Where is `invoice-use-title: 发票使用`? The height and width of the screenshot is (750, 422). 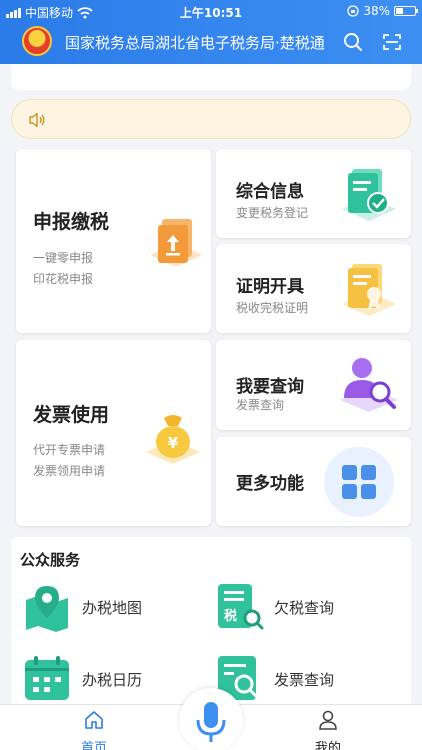 invoice-use-title: 发票使用 is located at coordinates (71, 415).